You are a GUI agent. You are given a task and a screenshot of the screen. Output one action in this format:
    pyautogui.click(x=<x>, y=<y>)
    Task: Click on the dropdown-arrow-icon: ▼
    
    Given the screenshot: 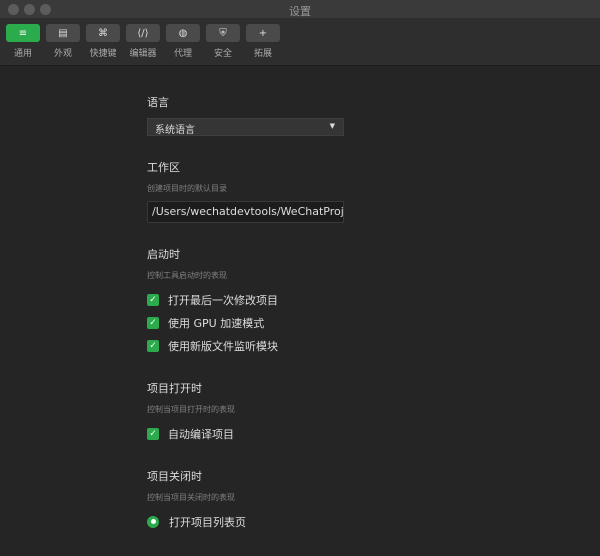 What is the action you would take?
    pyautogui.click(x=332, y=126)
    